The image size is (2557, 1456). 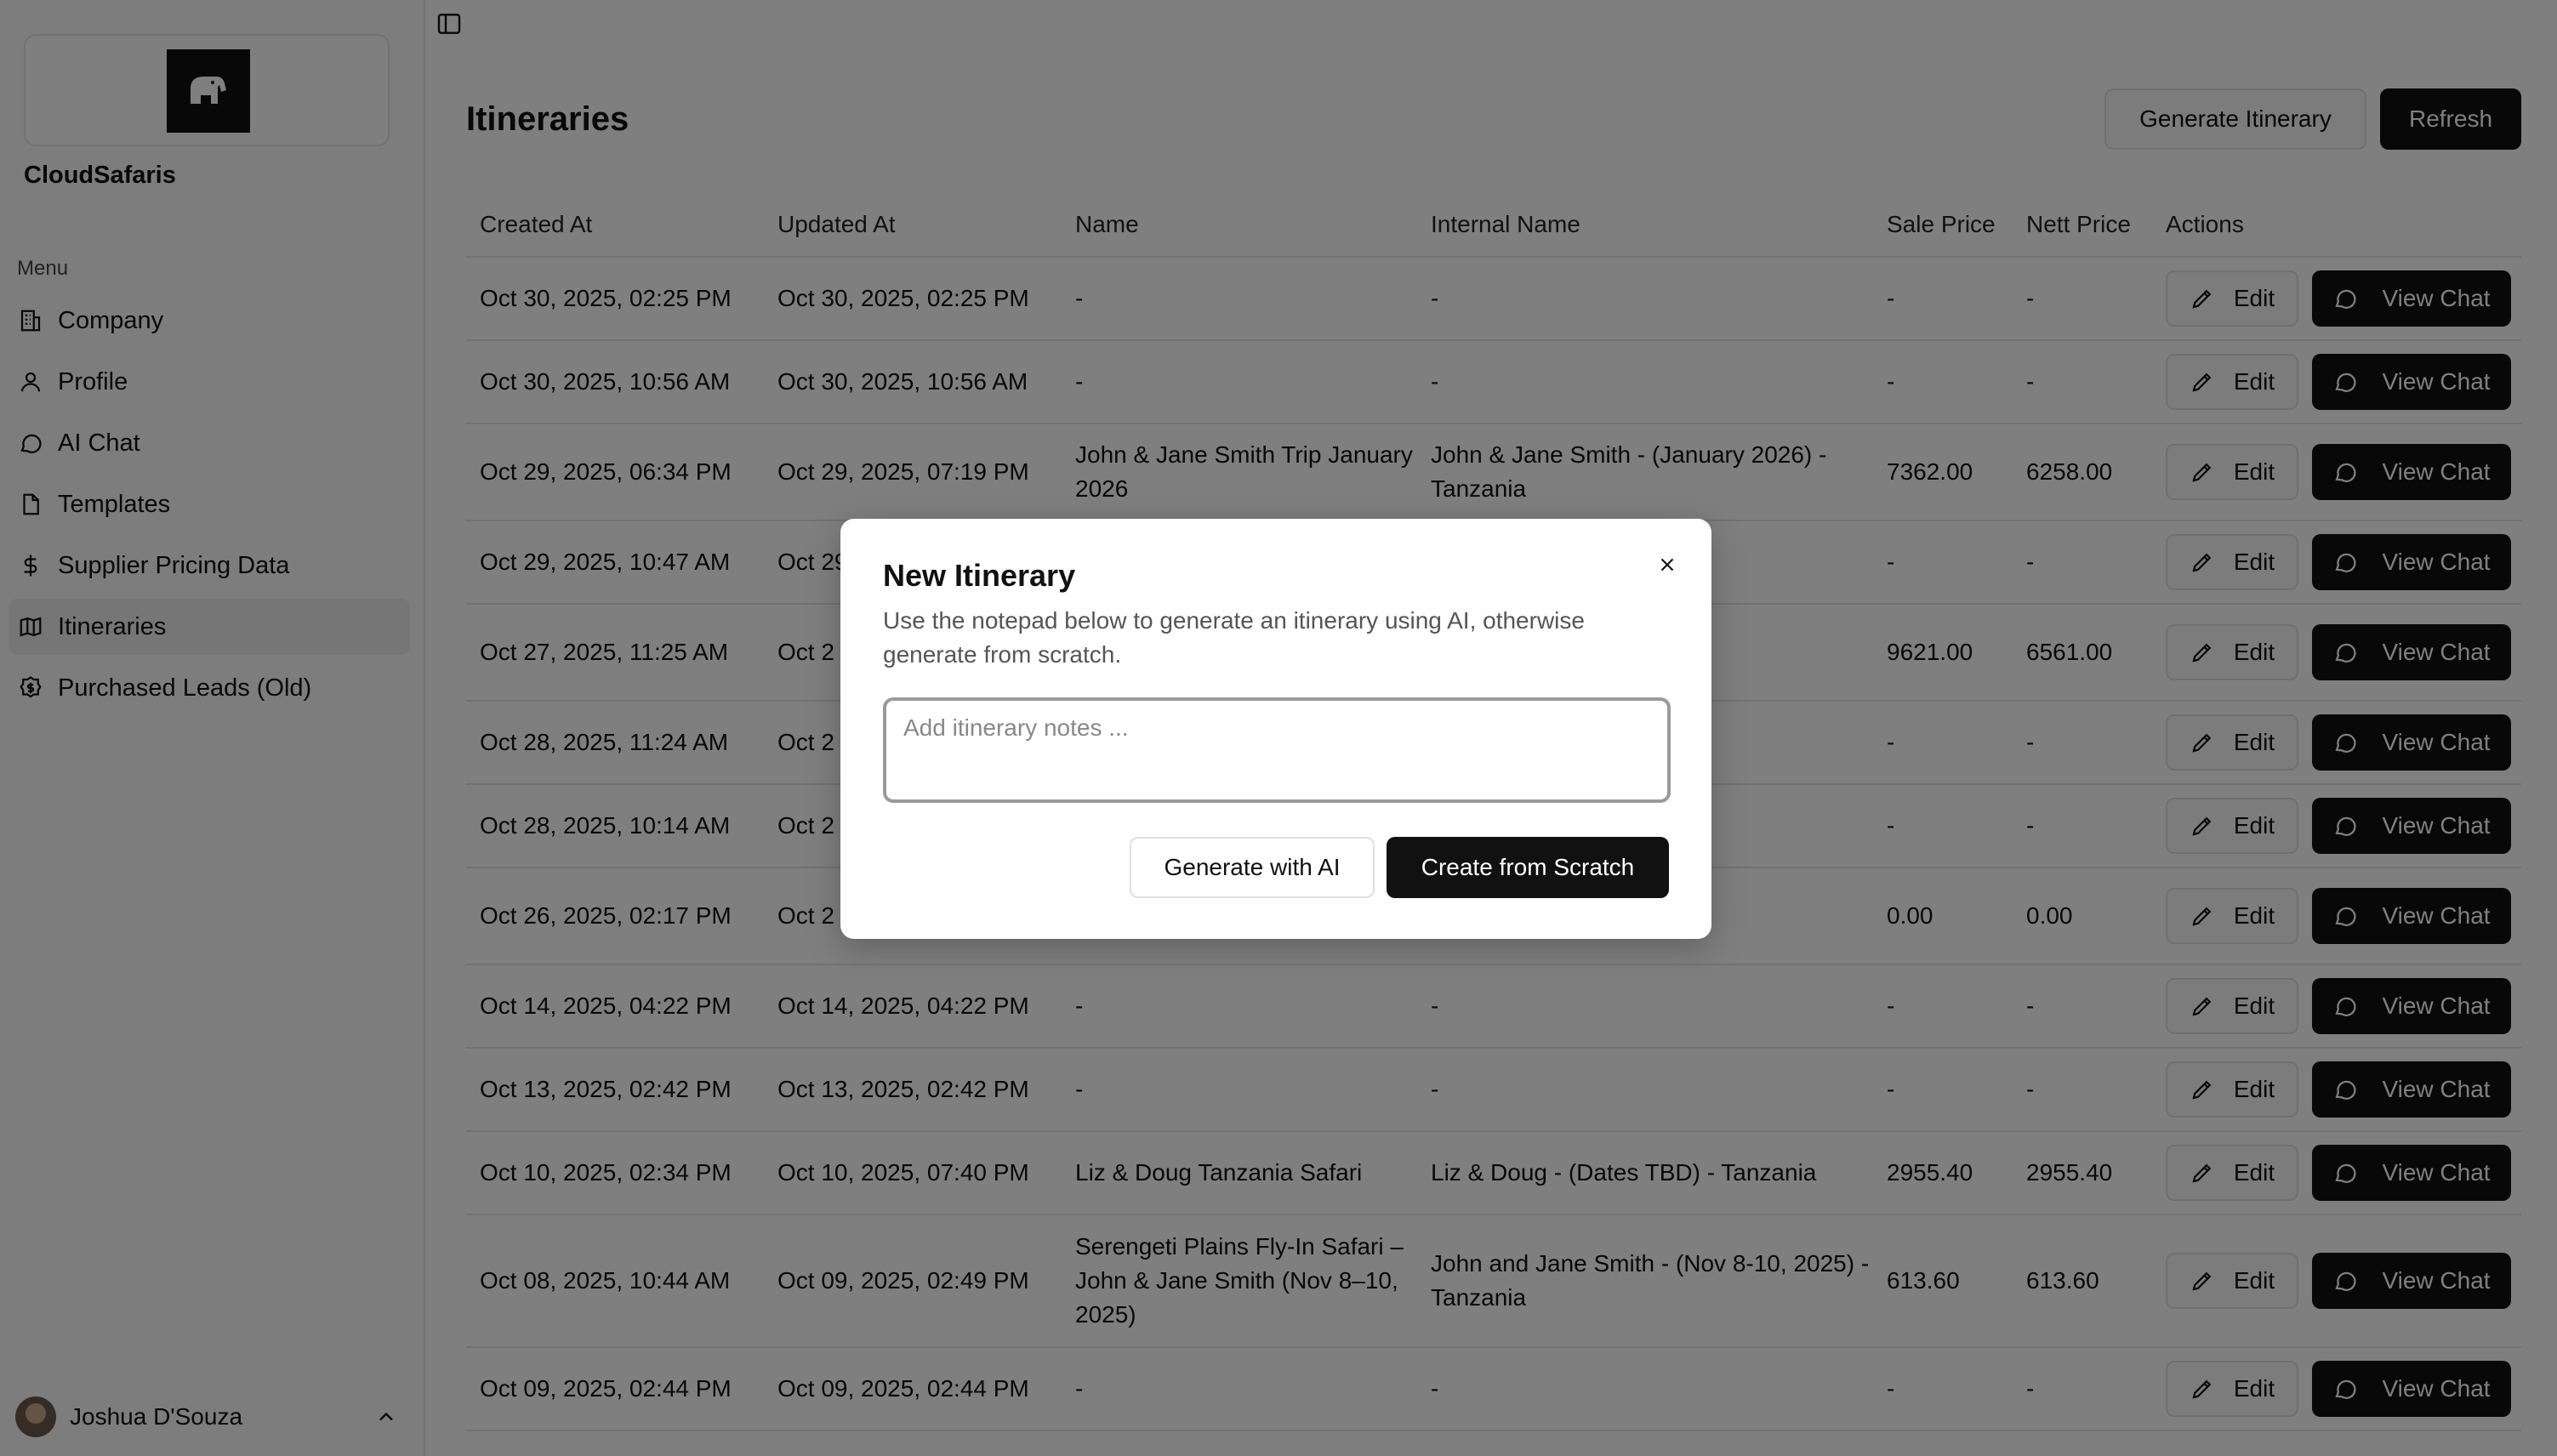 What do you see at coordinates (1667, 564) in the screenshot?
I see `close-icon` at bounding box center [1667, 564].